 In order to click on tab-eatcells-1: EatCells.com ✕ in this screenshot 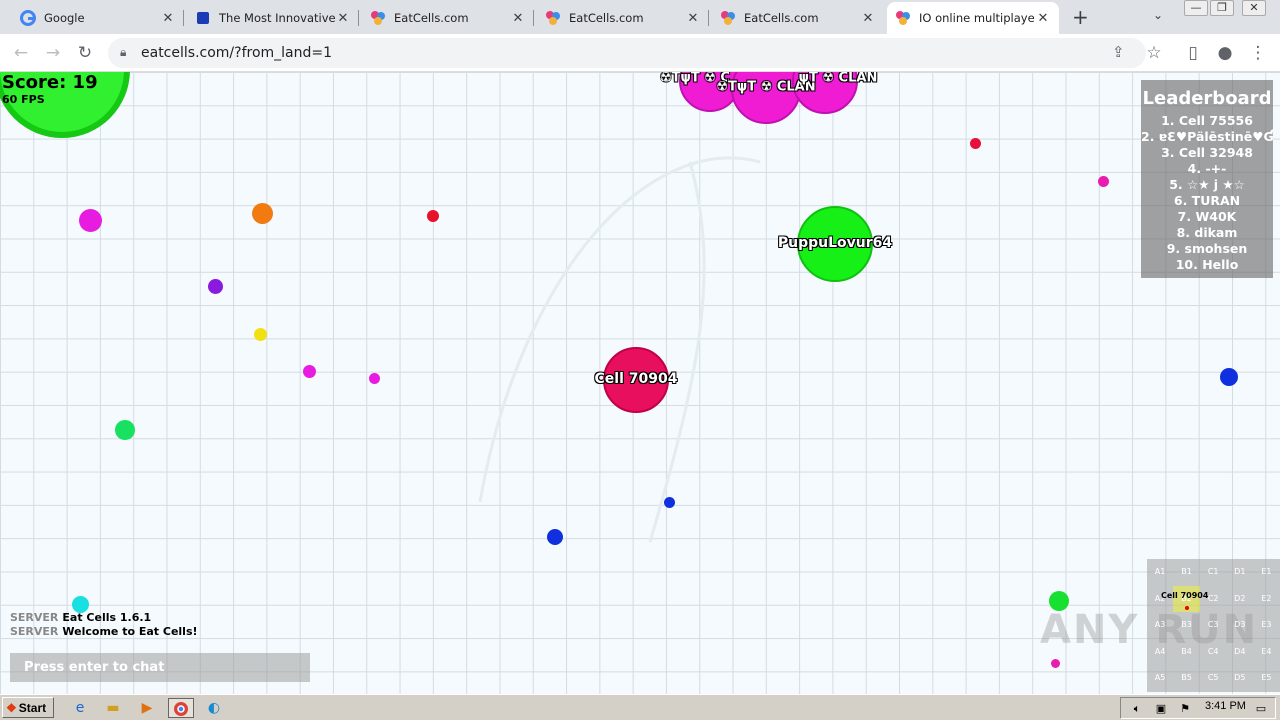, I will do `click(448, 18)`.